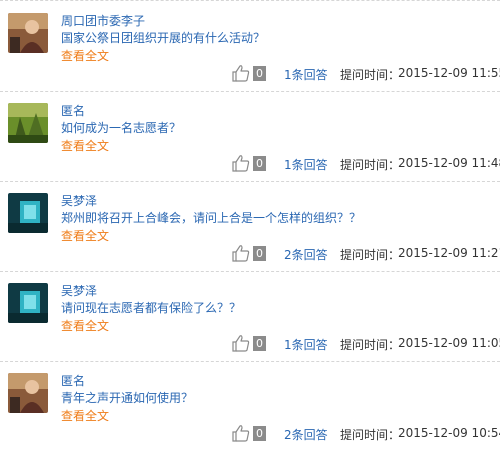  What do you see at coordinates (449, 73) in the screenshot?
I see `ask-time: 2015-12-09 11:55` at bounding box center [449, 73].